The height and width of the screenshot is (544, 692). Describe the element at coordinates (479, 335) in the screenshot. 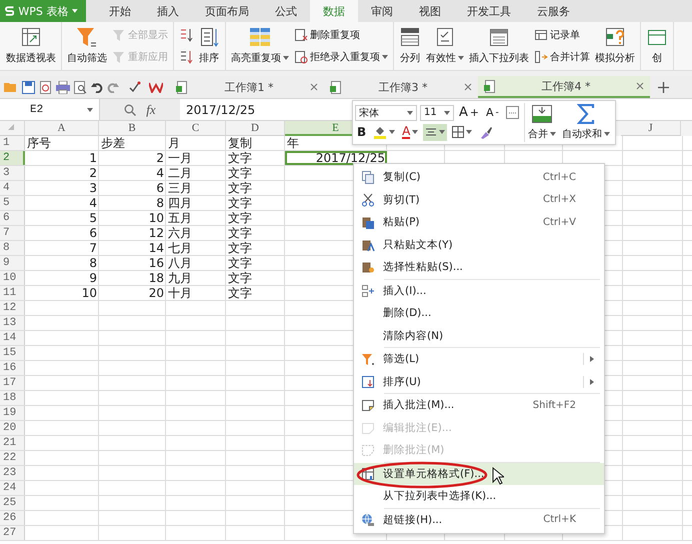

I see `menu-item: 清除内容(N)` at that location.